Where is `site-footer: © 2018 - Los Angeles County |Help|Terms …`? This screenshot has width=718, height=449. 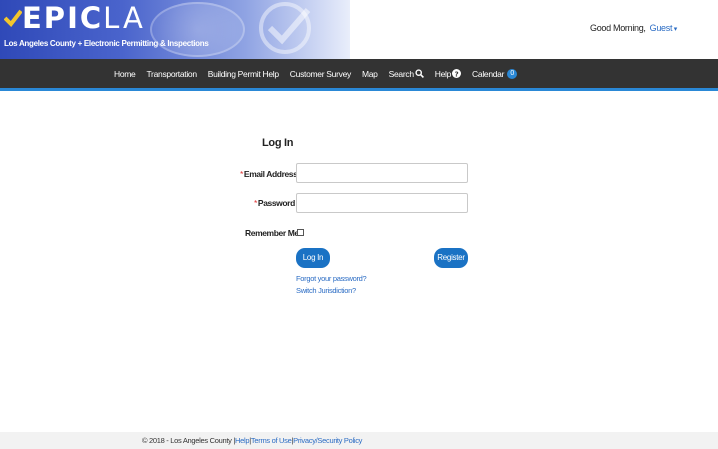
site-footer: © 2018 - Los Angeles County |Help|Terms … is located at coordinates (359, 440).